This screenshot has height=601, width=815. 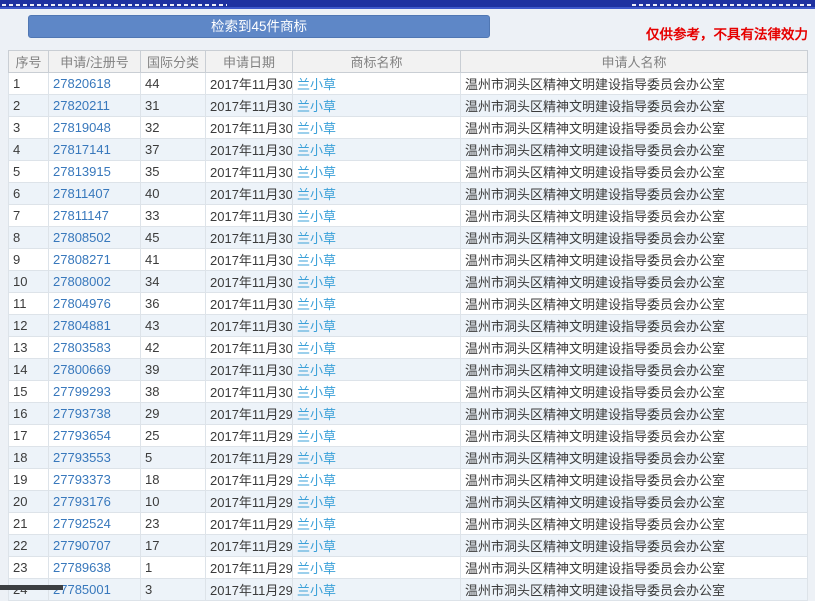 What do you see at coordinates (82, 435) in the screenshot?
I see `reg-number-link: 27793654` at bounding box center [82, 435].